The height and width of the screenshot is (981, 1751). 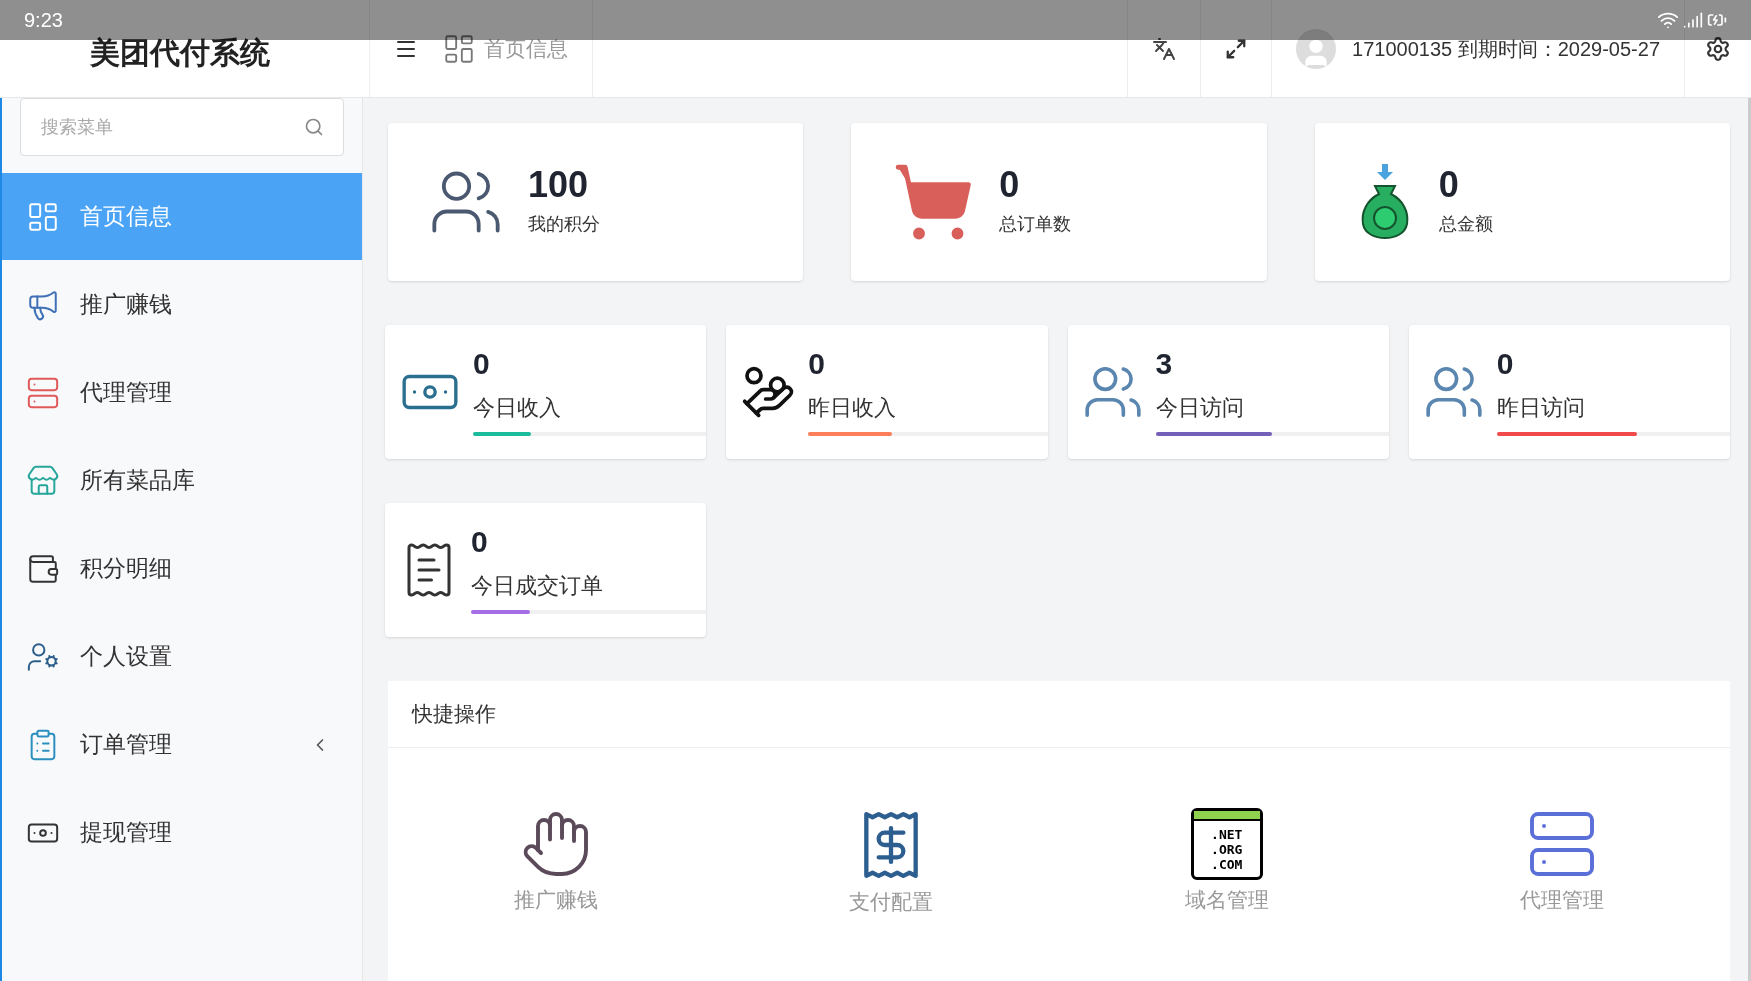 What do you see at coordinates (182, 744) in the screenshot?
I see `sidebar-item: 订单管理` at bounding box center [182, 744].